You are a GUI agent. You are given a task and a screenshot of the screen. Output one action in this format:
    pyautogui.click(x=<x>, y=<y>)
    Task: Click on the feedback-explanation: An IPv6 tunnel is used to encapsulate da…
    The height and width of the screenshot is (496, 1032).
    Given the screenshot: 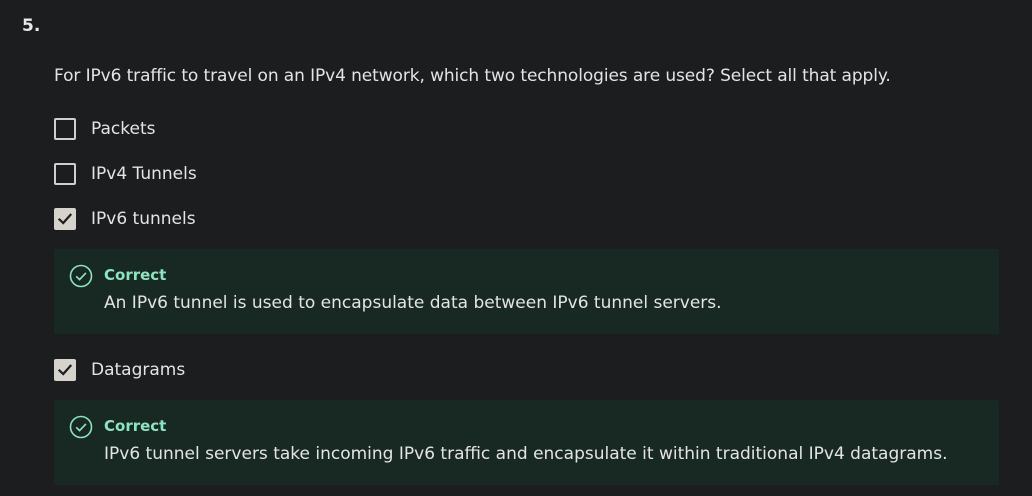 What is the action you would take?
    pyautogui.click(x=413, y=303)
    